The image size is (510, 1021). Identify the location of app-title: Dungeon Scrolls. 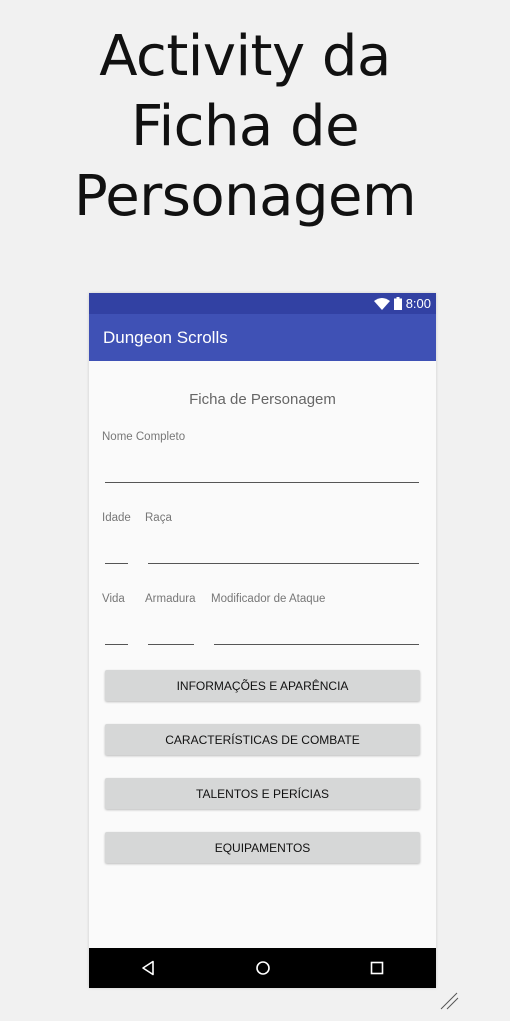
(165, 337).